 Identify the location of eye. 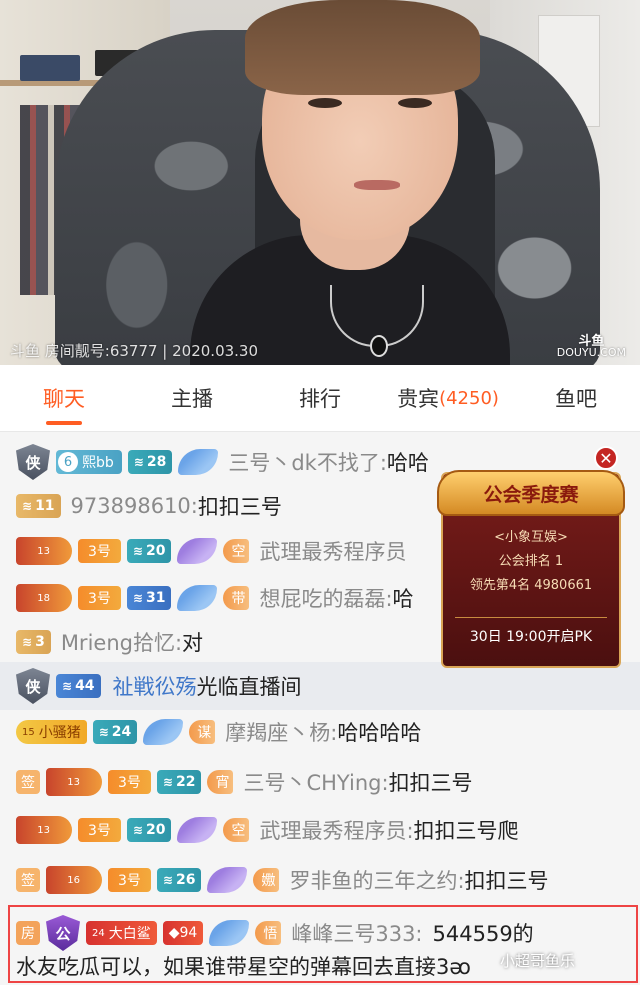
(415, 103).